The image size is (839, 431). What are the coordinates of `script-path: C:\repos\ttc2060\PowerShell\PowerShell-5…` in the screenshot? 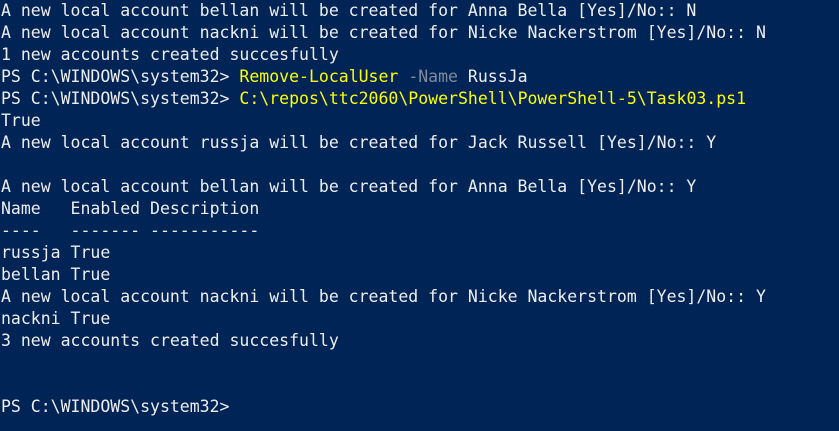 It's located at (493, 98).